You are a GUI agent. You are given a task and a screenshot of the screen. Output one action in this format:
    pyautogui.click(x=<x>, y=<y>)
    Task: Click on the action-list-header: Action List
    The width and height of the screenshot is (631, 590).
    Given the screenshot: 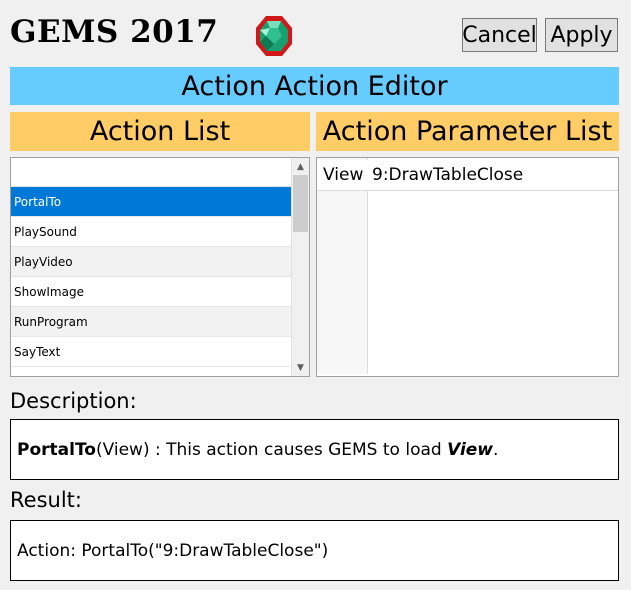 What is the action you would take?
    pyautogui.click(x=160, y=131)
    